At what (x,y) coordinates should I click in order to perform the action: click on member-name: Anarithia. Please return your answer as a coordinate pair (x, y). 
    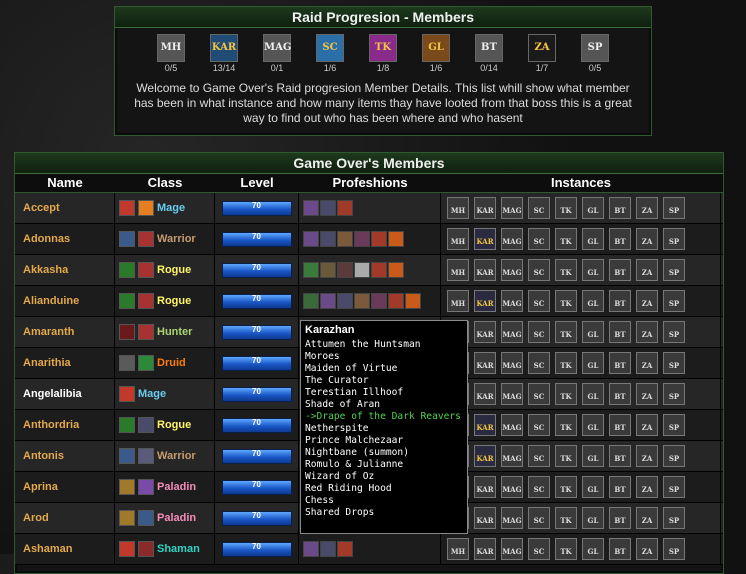
    Looking at the image, I should click on (65, 363).